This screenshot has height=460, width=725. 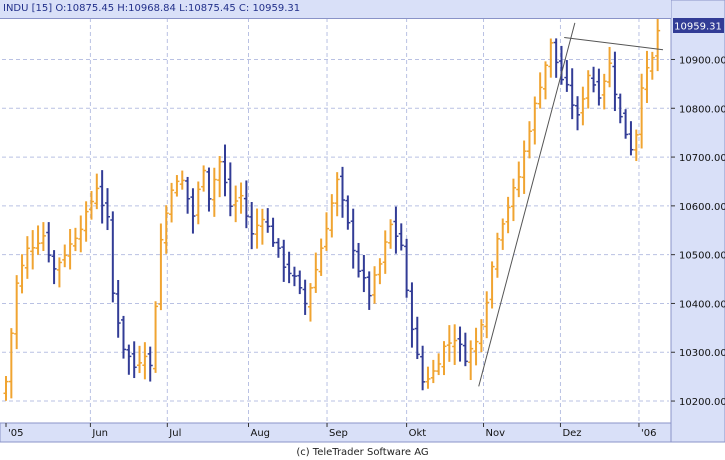 I want to click on x-tick-label: Sep, so click(x=338, y=433).